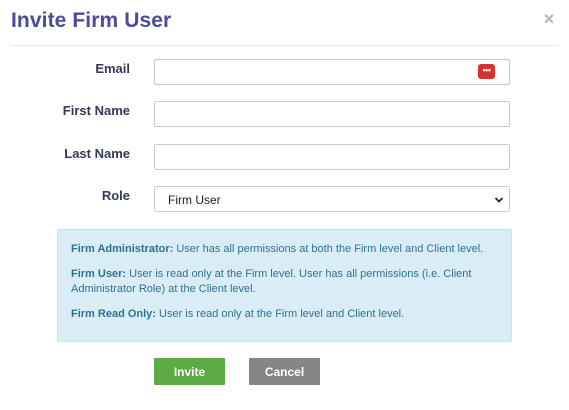 This screenshot has width=569, height=410. What do you see at coordinates (97, 153) in the screenshot?
I see `last-name-label: Last Name` at bounding box center [97, 153].